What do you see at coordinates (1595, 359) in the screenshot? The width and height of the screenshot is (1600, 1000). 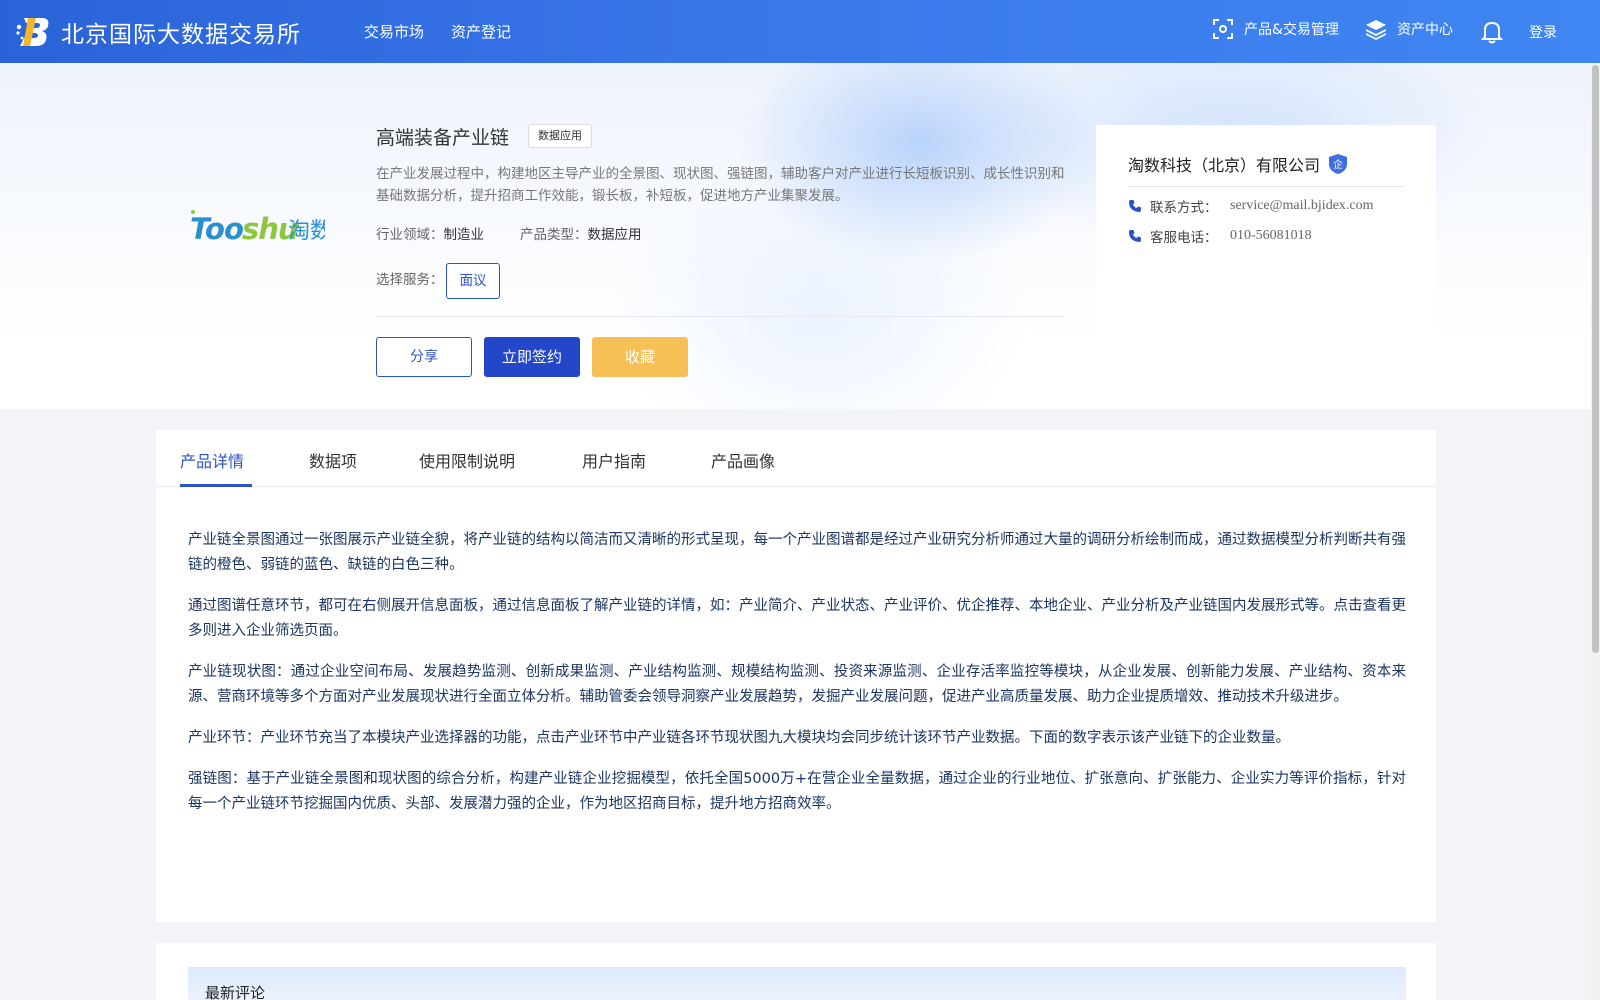 I see `scrollbar-thumb` at bounding box center [1595, 359].